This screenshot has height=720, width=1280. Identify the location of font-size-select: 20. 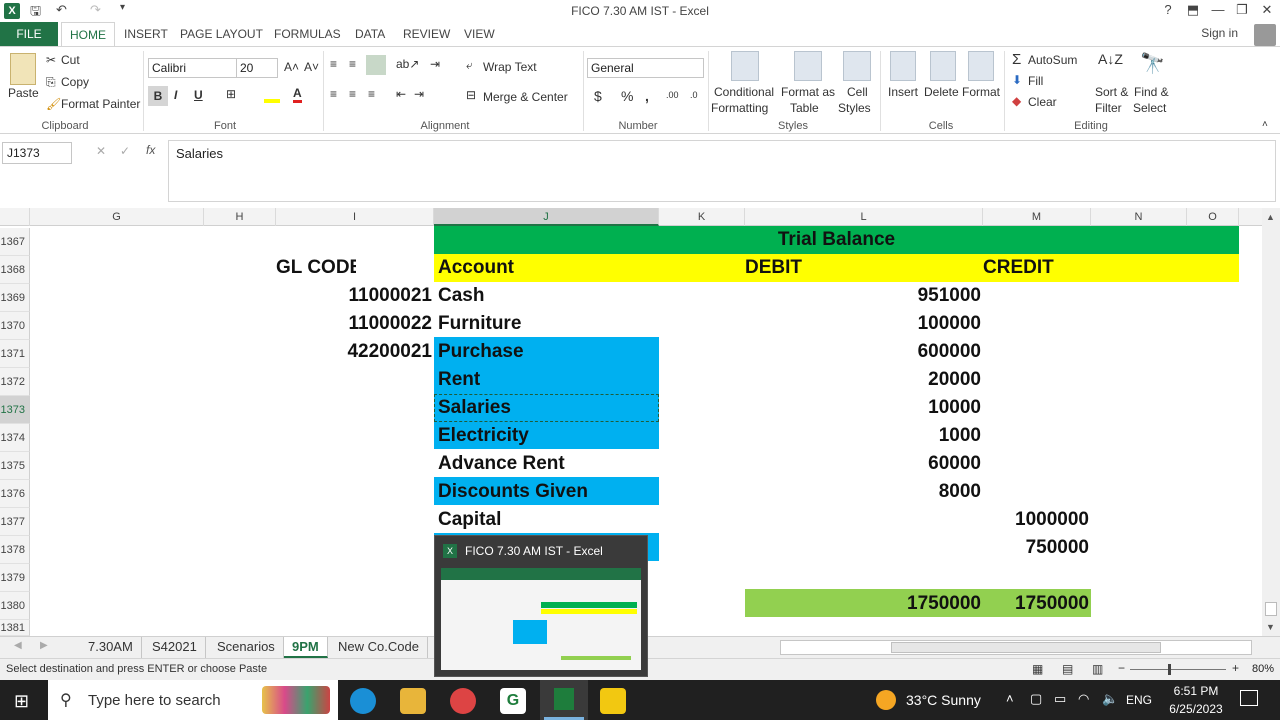
(257, 68).